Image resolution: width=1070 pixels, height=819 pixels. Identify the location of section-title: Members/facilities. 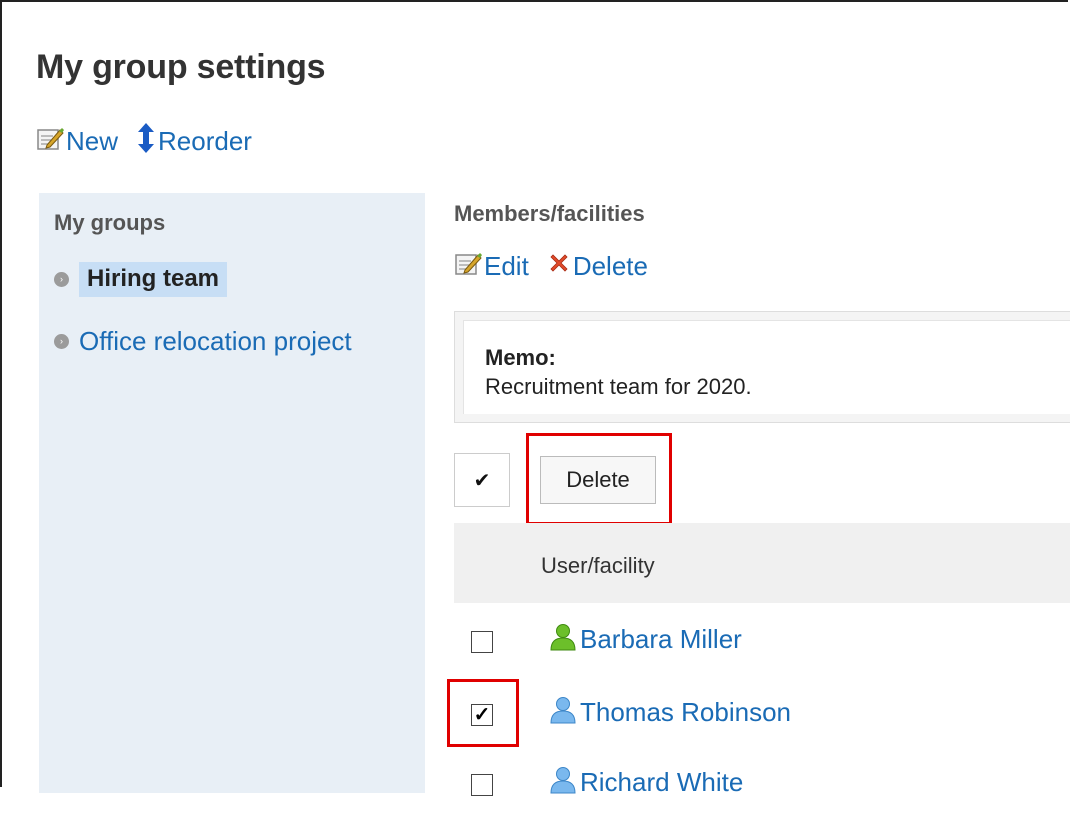
(549, 213).